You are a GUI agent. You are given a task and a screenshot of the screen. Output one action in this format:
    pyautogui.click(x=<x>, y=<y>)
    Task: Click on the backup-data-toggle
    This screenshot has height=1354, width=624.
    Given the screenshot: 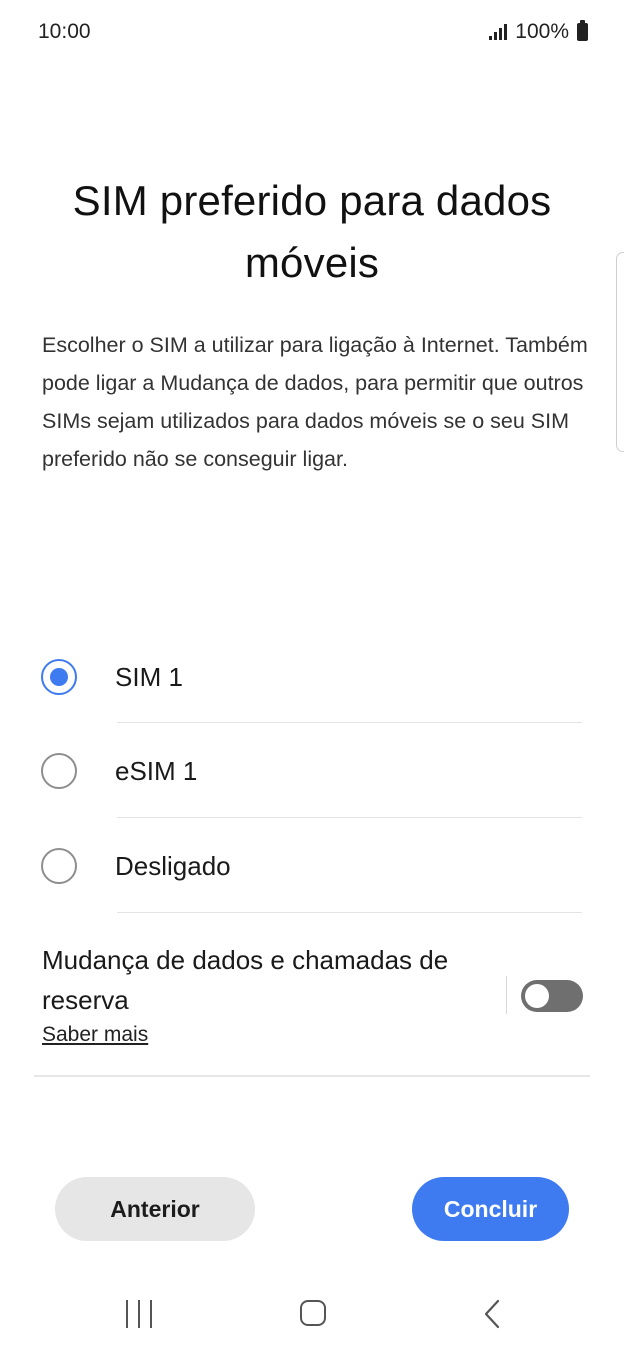 What is the action you would take?
    pyautogui.click(x=552, y=996)
    